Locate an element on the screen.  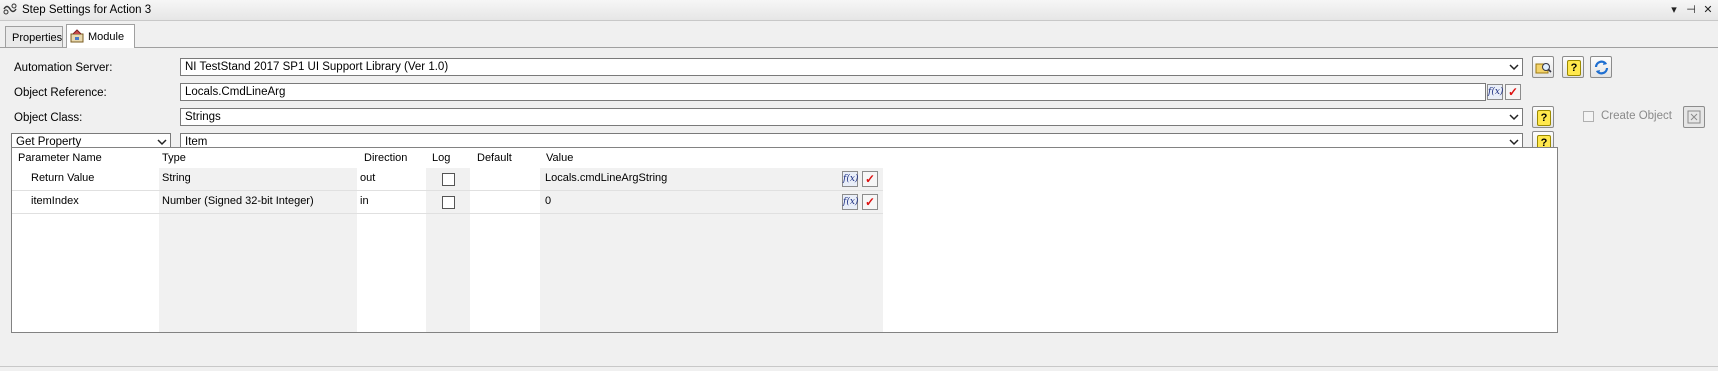
check-expression-button: ✓ is located at coordinates (1513, 92).